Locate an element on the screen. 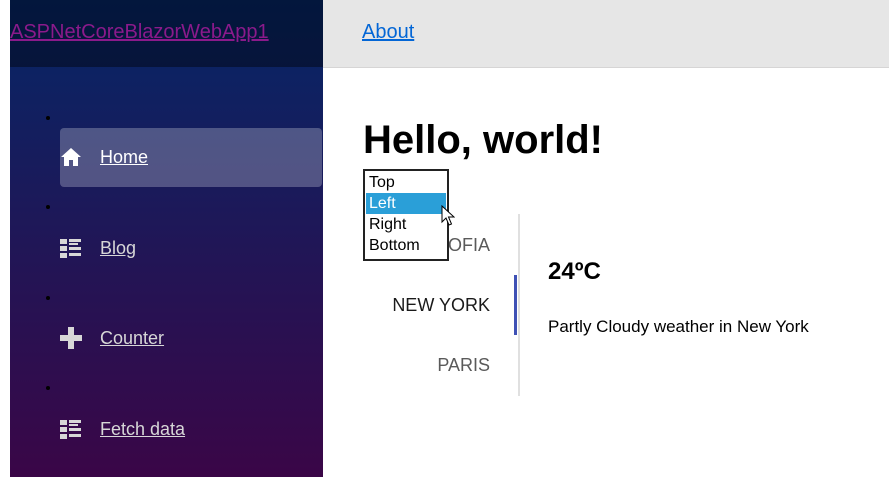 The image size is (889, 477). page-title: Hello, world! is located at coordinates (483, 140).